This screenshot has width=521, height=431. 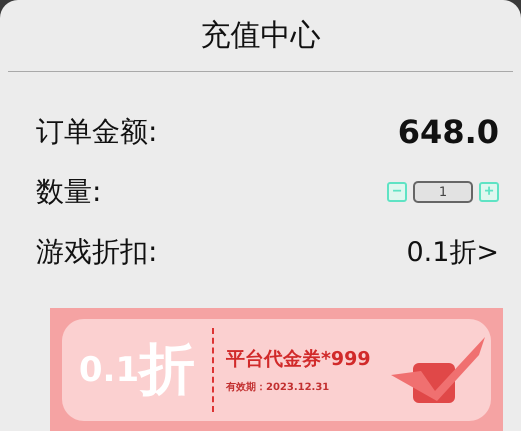 What do you see at coordinates (443, 192) in the screenshot?
I see `quantity-field: 1` at bounding box center [443, 192].